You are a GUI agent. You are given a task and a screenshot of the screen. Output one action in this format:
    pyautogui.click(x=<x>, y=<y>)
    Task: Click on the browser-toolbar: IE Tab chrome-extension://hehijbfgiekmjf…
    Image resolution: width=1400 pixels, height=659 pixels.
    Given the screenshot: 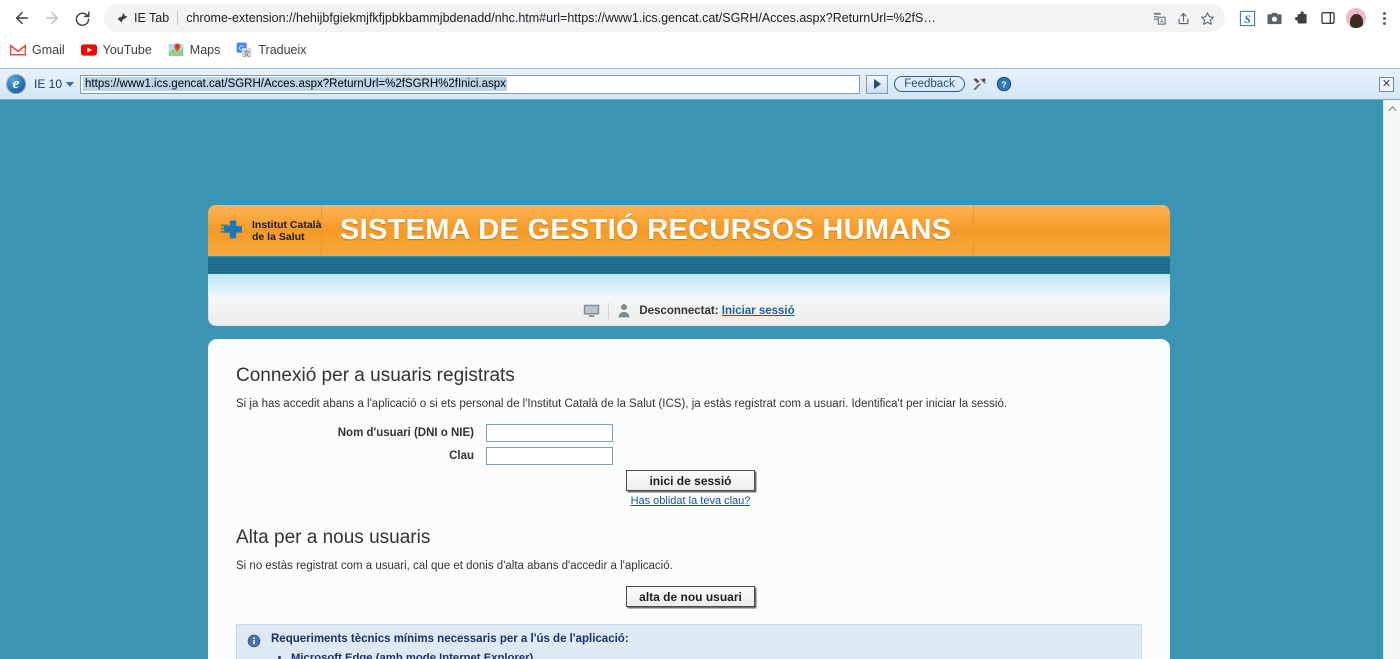 What is the action you would take?
    pyautogui.click(x=700, y=18)
    